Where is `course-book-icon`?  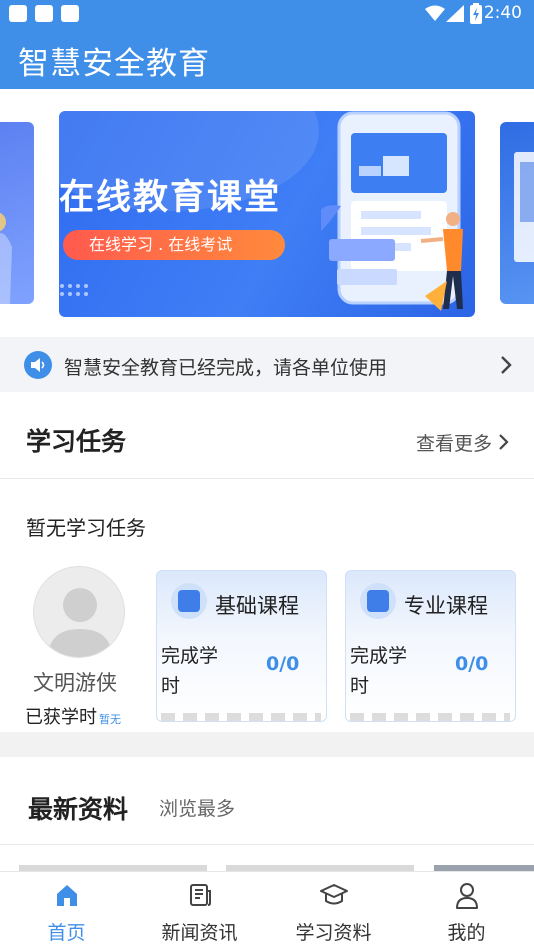
course-book-icon is located at coordinates (189, 601).